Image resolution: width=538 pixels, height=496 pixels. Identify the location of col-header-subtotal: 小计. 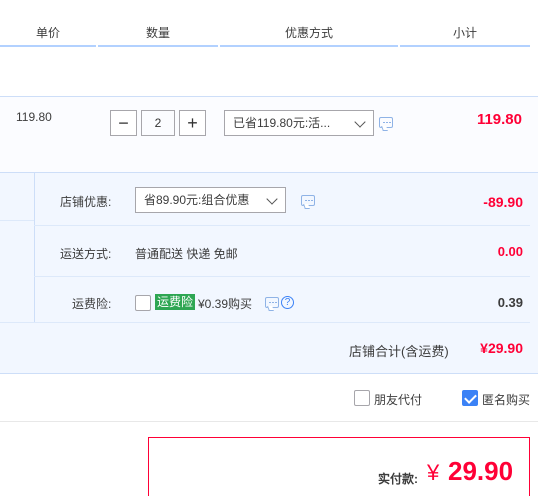
(464, 33).